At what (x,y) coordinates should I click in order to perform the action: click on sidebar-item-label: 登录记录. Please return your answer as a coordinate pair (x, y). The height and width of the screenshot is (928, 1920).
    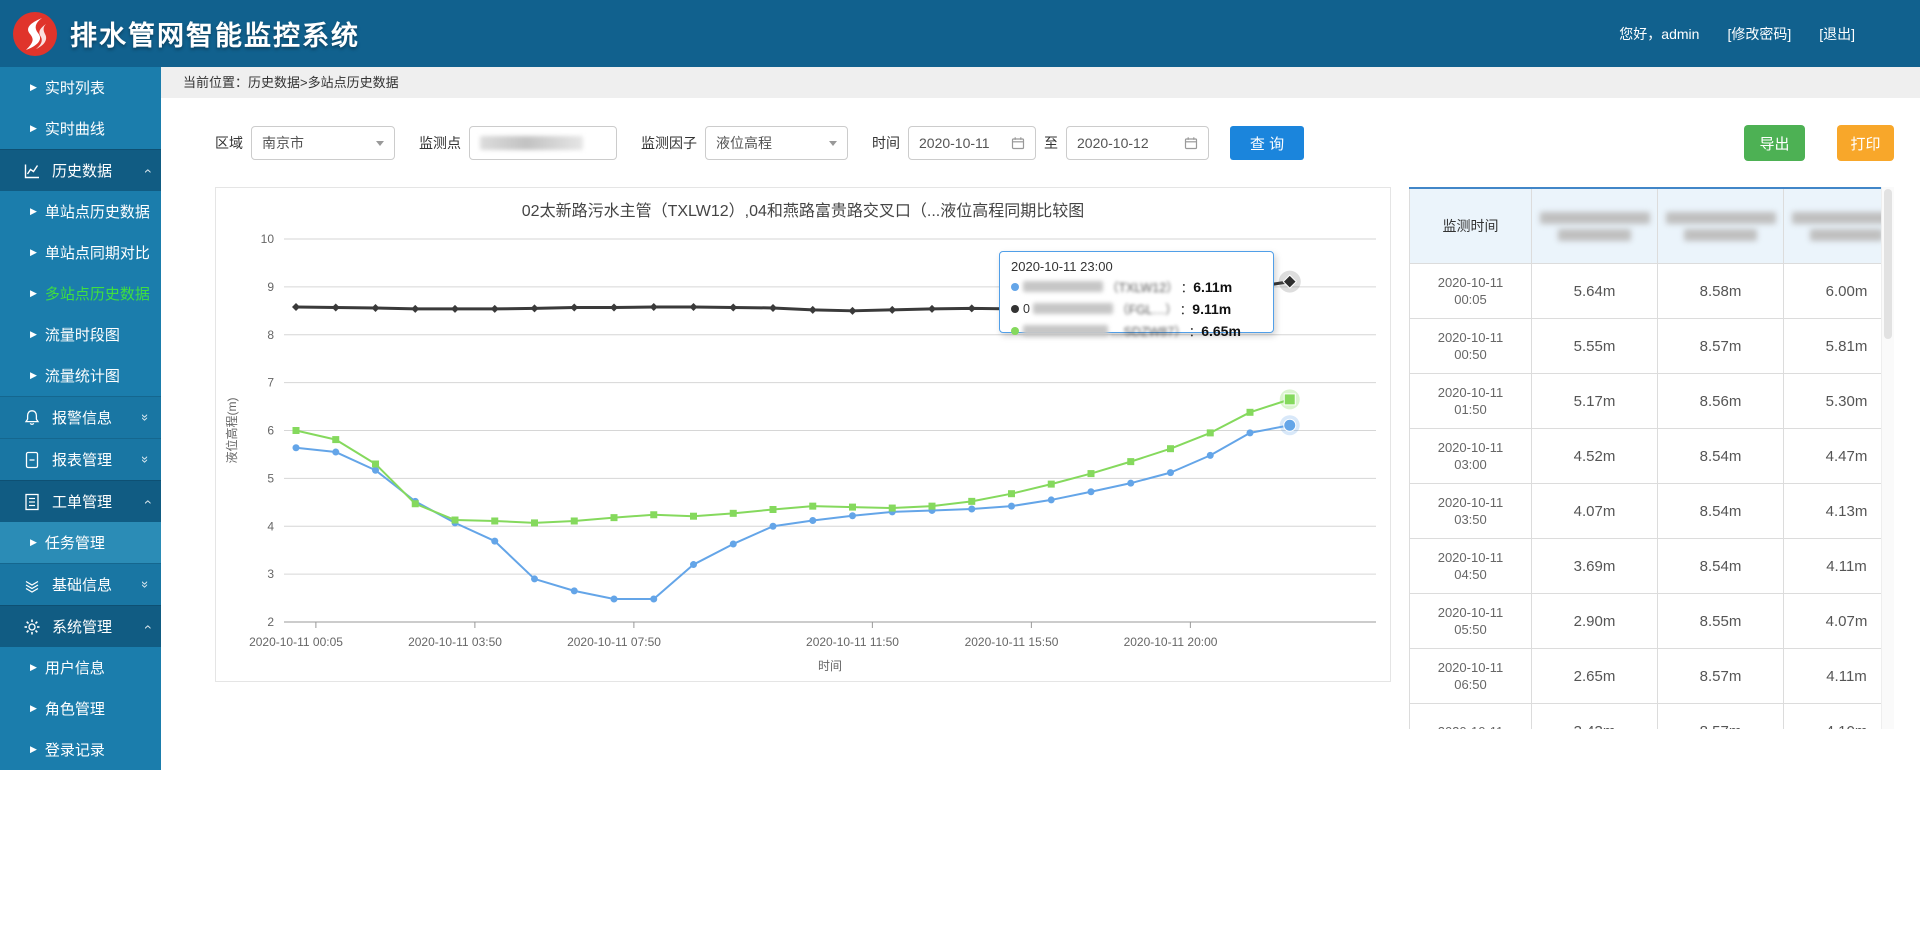
    Looking at the image, I should click on (74, 750).